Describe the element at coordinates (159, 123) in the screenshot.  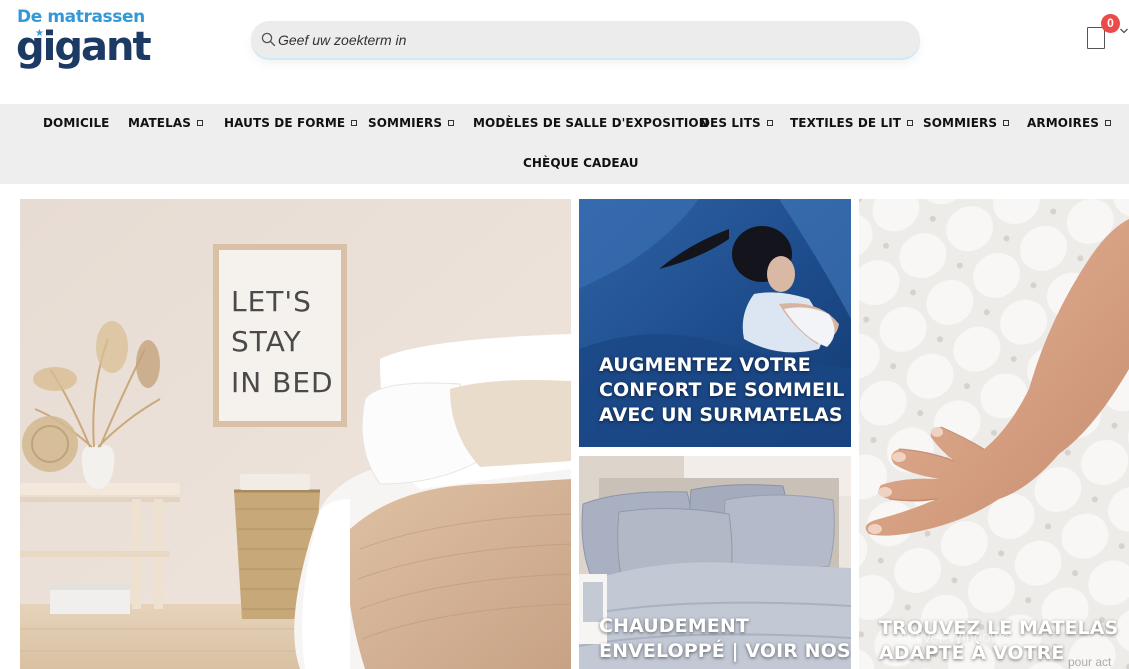
I see `nav-item-label: MATELAS` at that location.